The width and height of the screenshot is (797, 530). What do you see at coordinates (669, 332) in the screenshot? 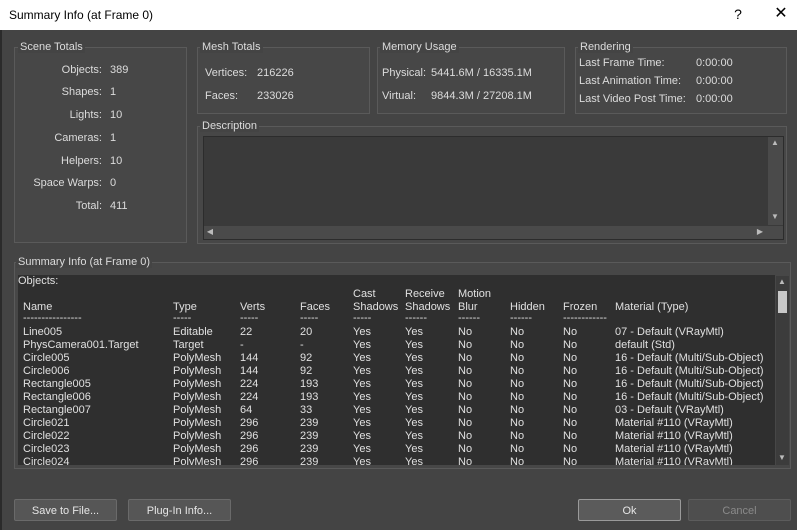
I see `table-cell: 07 - Default (VRayMtl)` at bounding box center [669, 332].